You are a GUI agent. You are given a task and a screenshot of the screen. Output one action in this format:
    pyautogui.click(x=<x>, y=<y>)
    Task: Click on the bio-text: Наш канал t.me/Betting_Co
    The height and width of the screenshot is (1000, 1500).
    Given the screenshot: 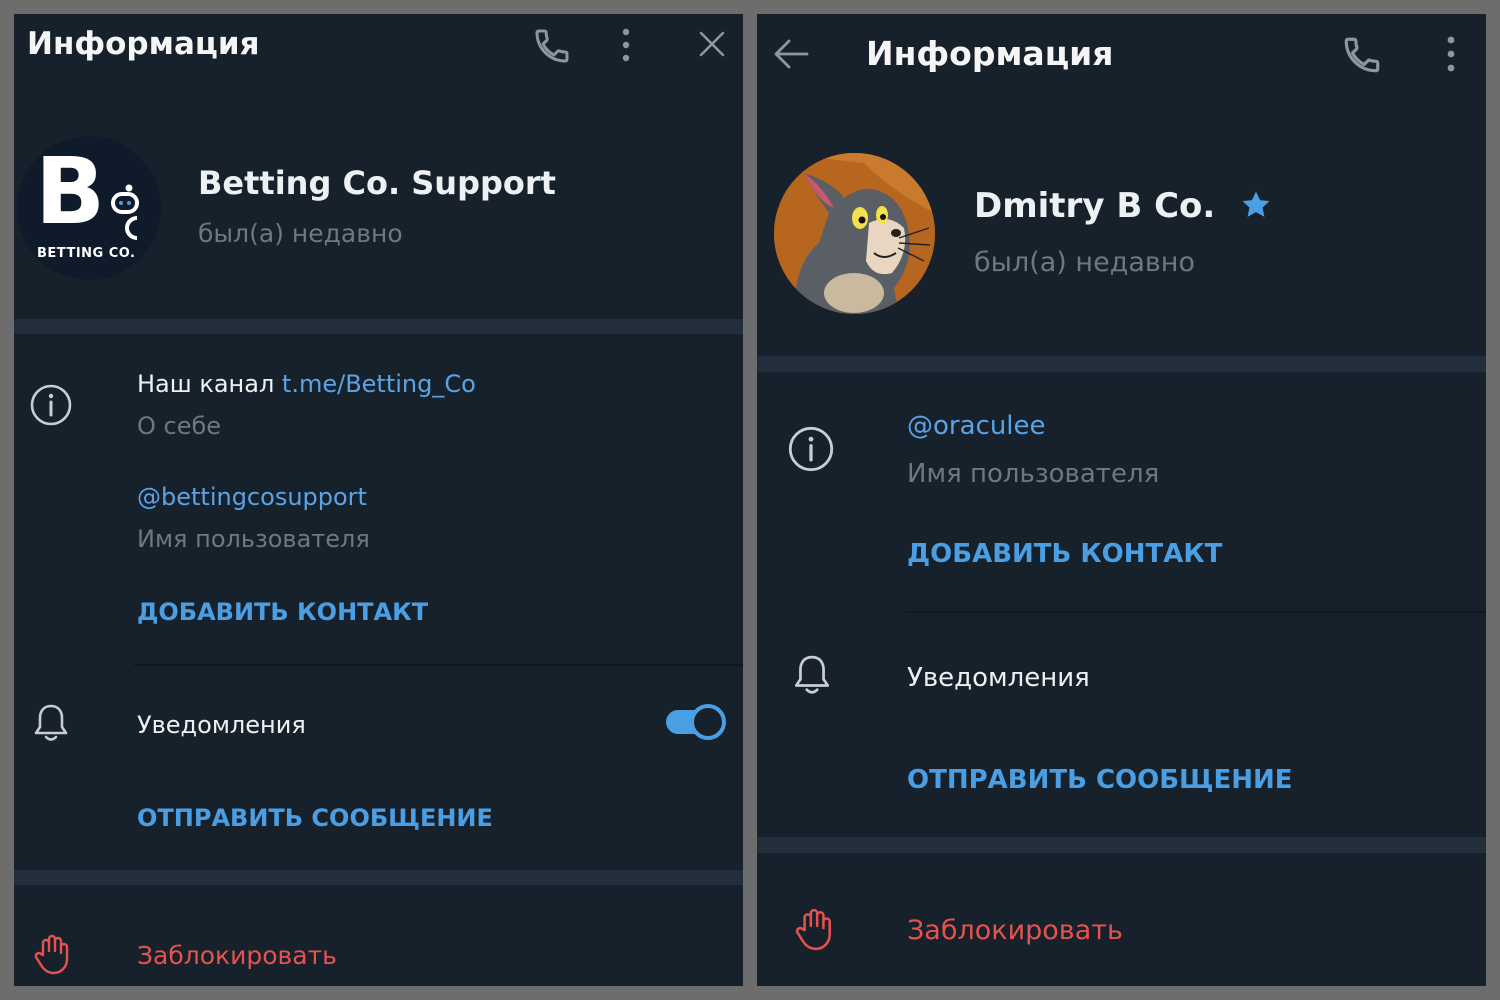 What is the action you would take?
    pyautogui.click(x=306, y=384)
    